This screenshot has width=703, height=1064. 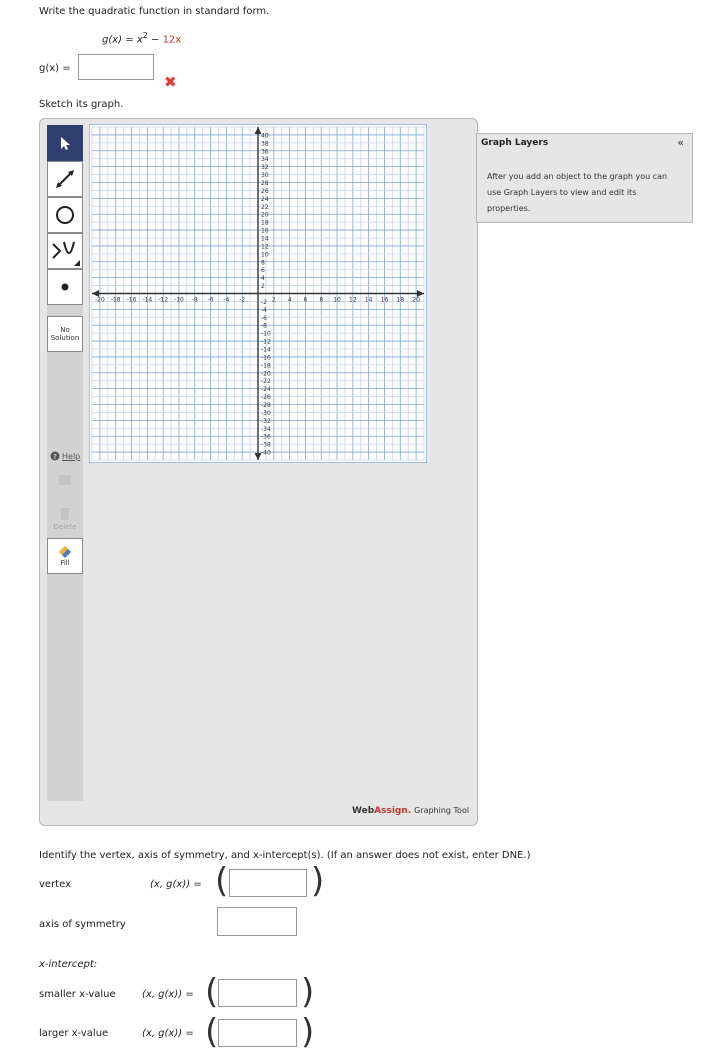 I want to click on y-tick-label: -8, so click(x=264, y=326).